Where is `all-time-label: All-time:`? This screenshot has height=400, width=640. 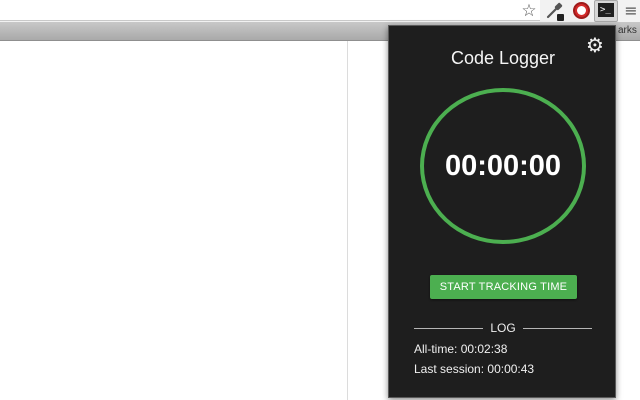 all-time-label: All-time: is located at coordinates (436, 349).